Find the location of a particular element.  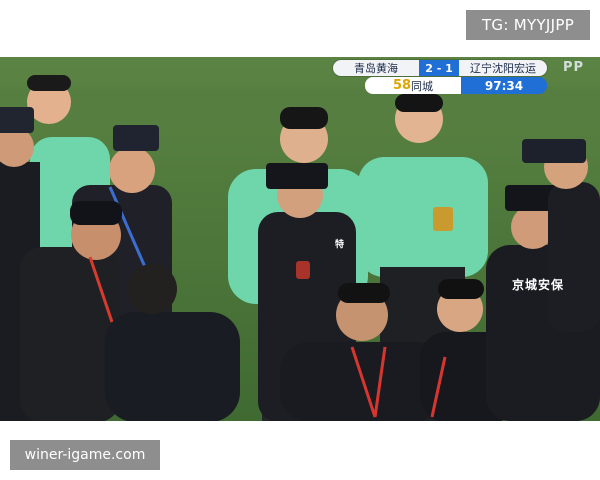

scoreboard: 青岛黄海 2 - 1 辽宁沈阳宏运 58 同城 97:34 is located at coordinates (440, 77).